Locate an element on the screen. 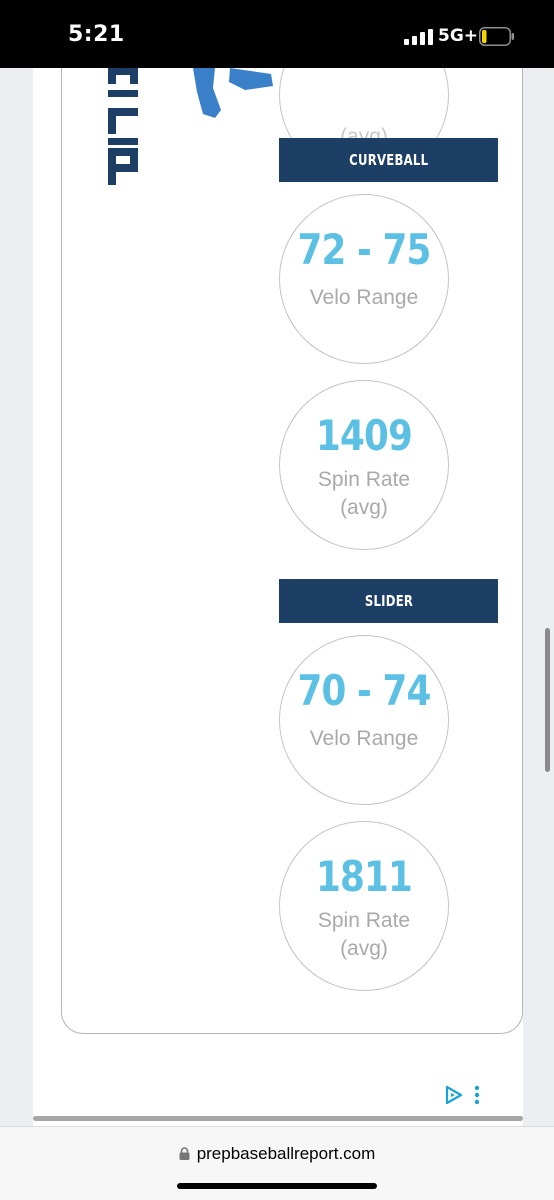 Image resolution: width=554 pixels, height=1200 pixels. slider-spin-value: 1811 is located at coordinates (364, 876).